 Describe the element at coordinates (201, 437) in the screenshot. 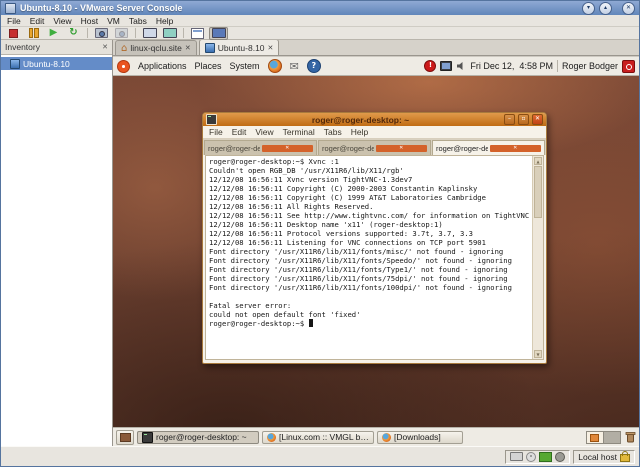

I see `taskbar-label: roger@roger-desktop: ~` at that location.